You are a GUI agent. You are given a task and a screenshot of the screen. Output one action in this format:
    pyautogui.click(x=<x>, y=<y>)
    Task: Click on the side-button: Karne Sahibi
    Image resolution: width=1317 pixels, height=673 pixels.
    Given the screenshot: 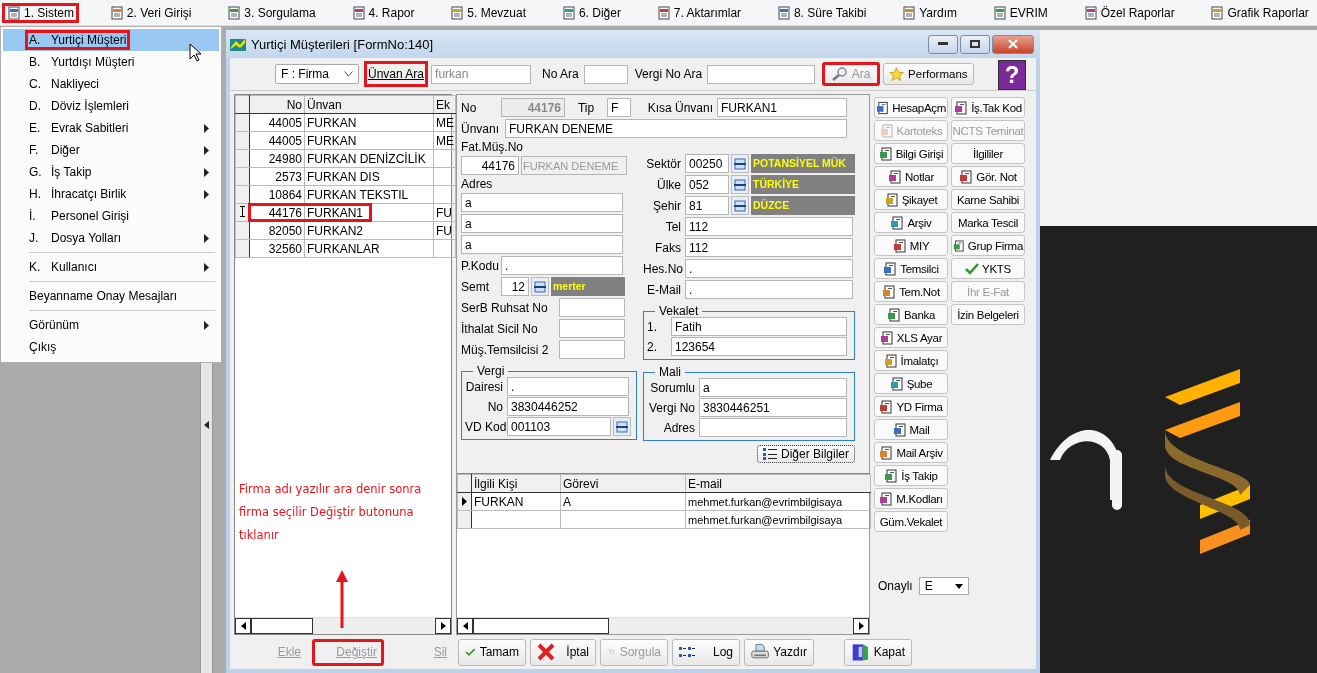 What is the action you would take?
    pyautogui.click(x=988, y=199)
    